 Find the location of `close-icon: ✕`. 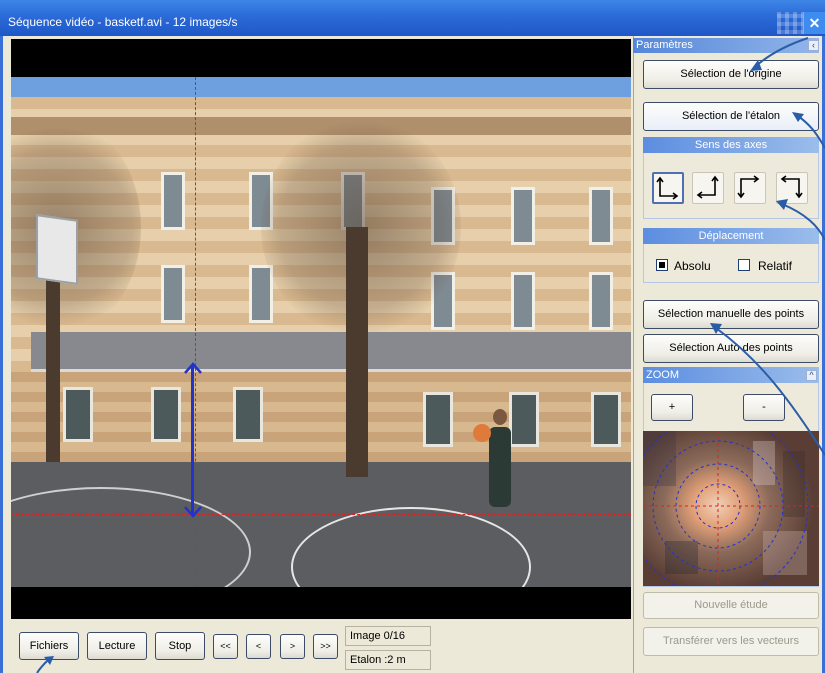

close-icon: ✕ is located at coordinates (814, 23).